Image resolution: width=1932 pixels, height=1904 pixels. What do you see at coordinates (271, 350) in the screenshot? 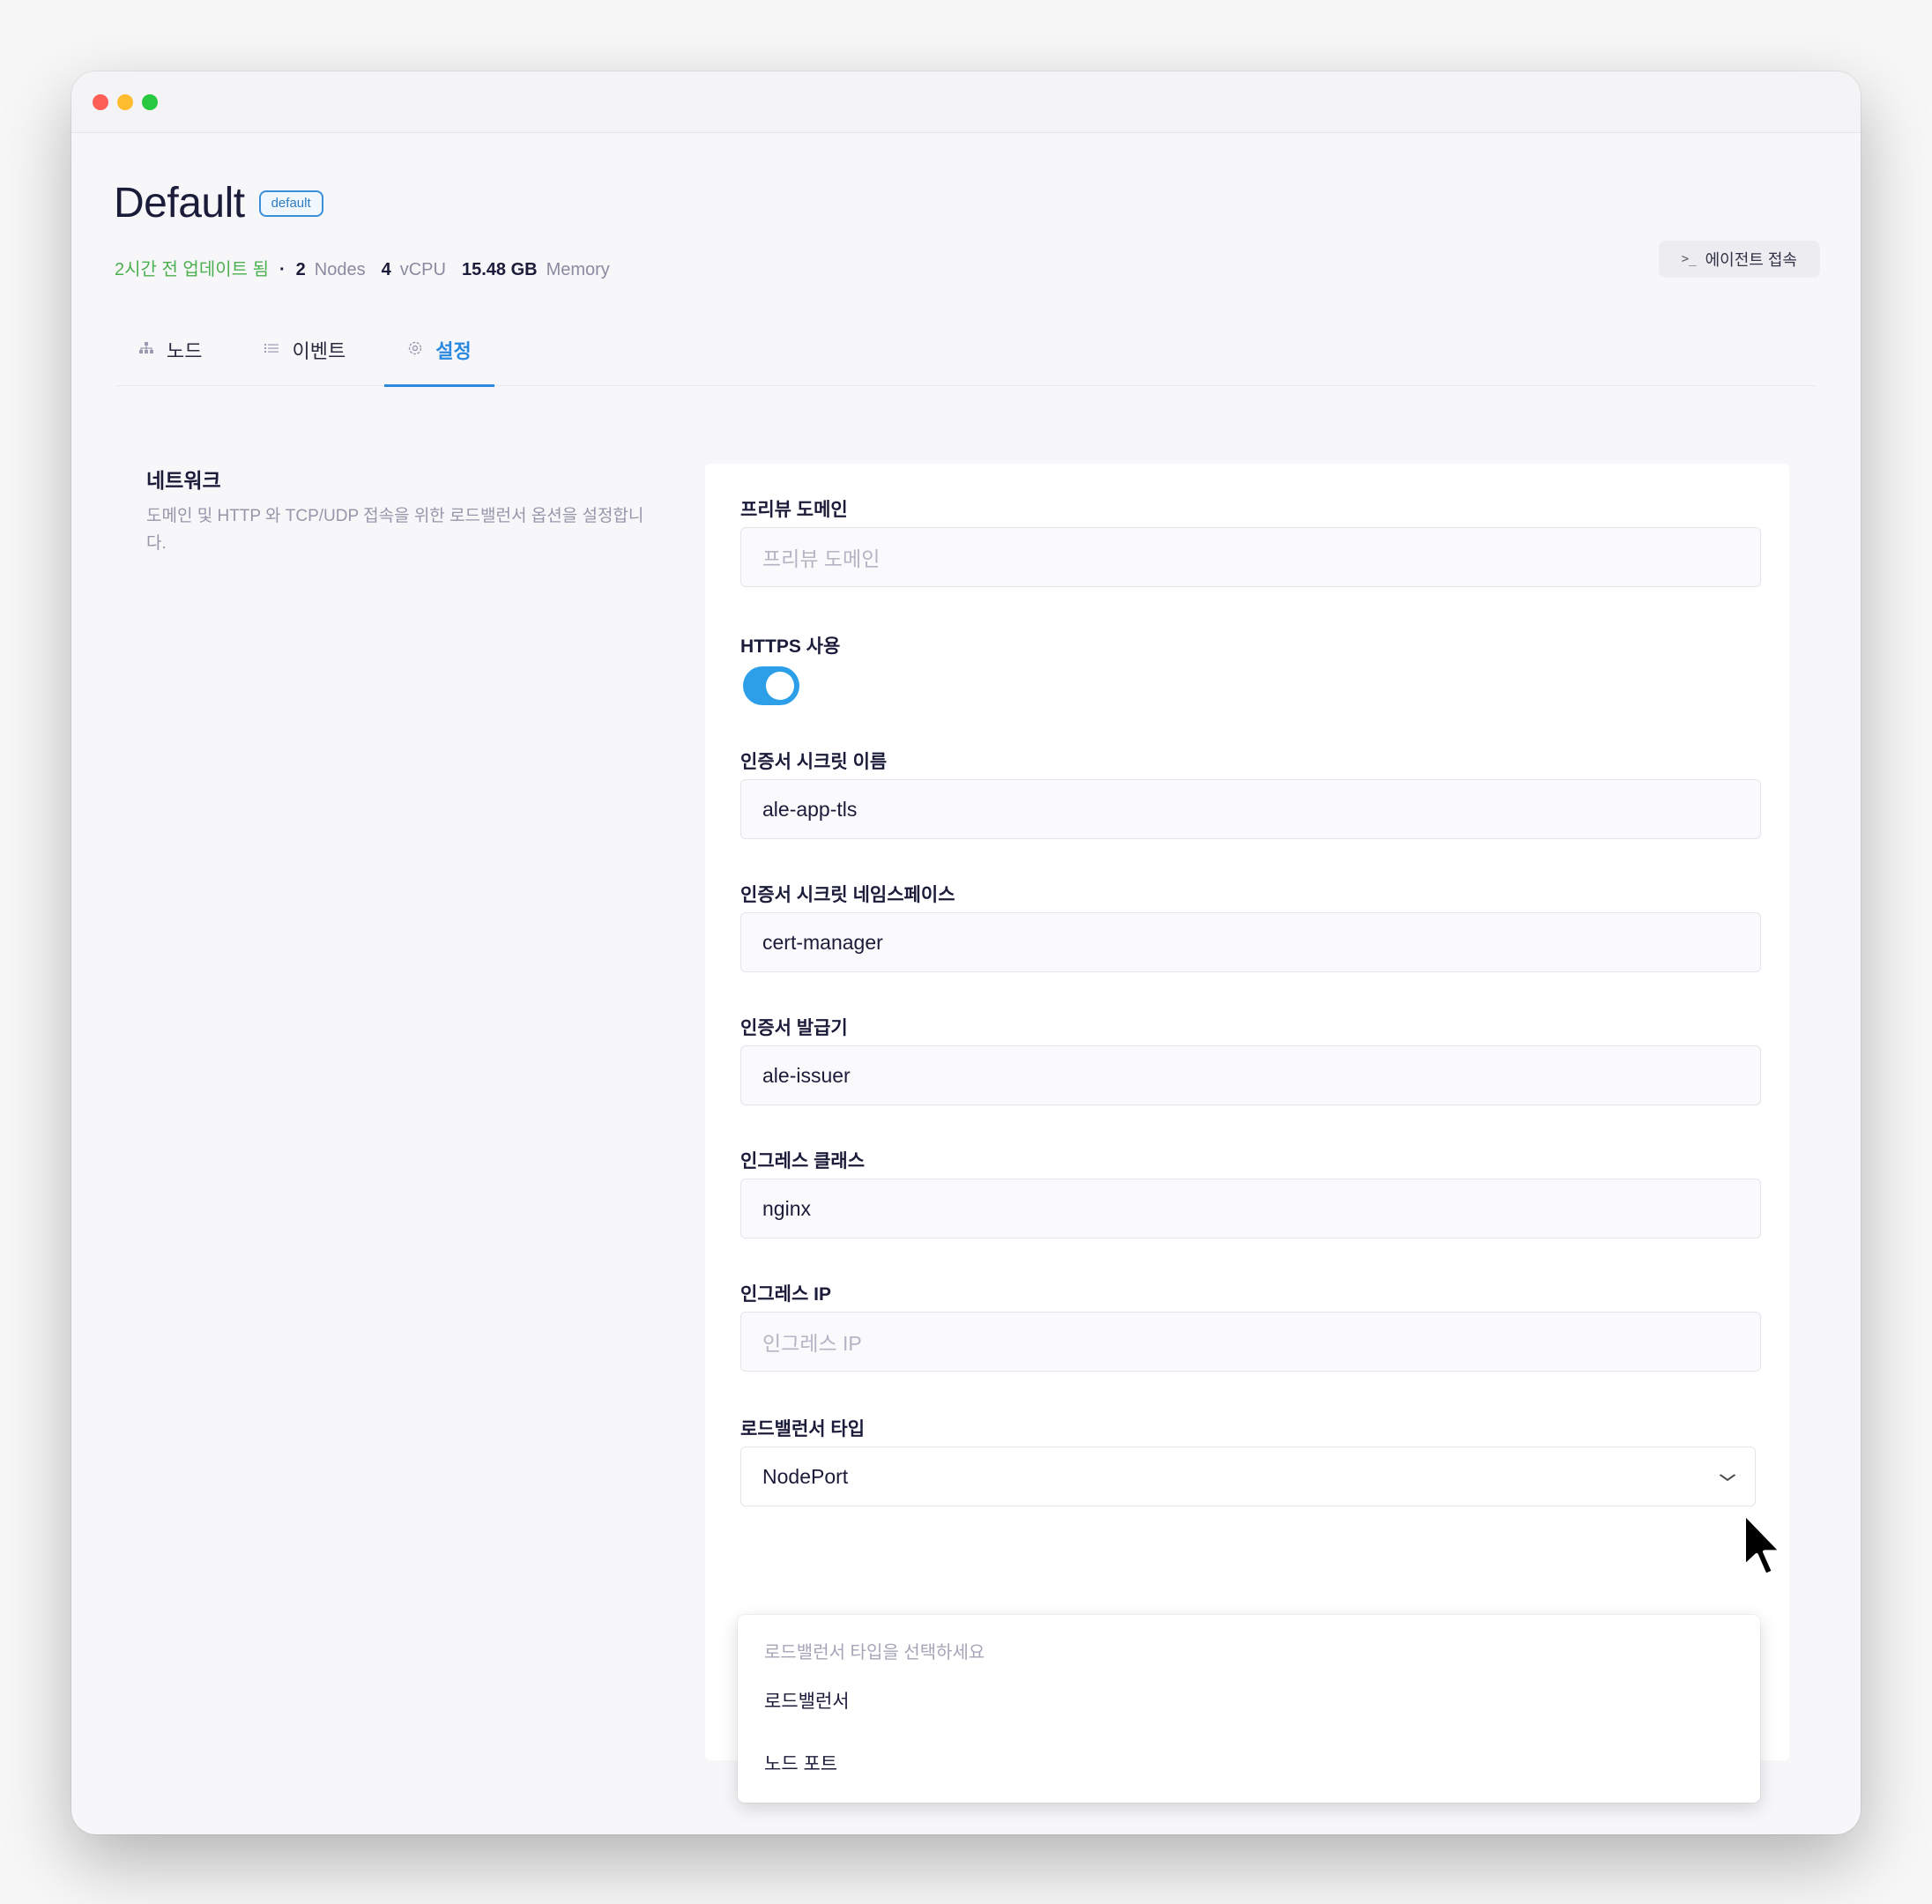
I see `list-icon` at bounding box center [271, 350].